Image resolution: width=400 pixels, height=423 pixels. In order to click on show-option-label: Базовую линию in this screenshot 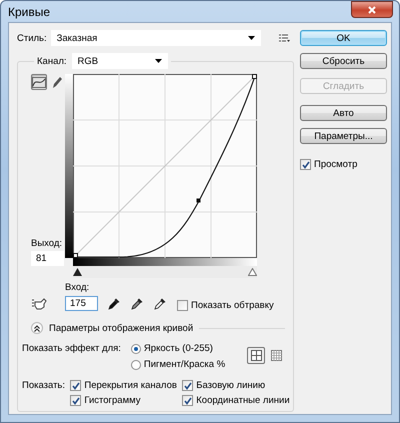, I will do `click(231, 385)`.